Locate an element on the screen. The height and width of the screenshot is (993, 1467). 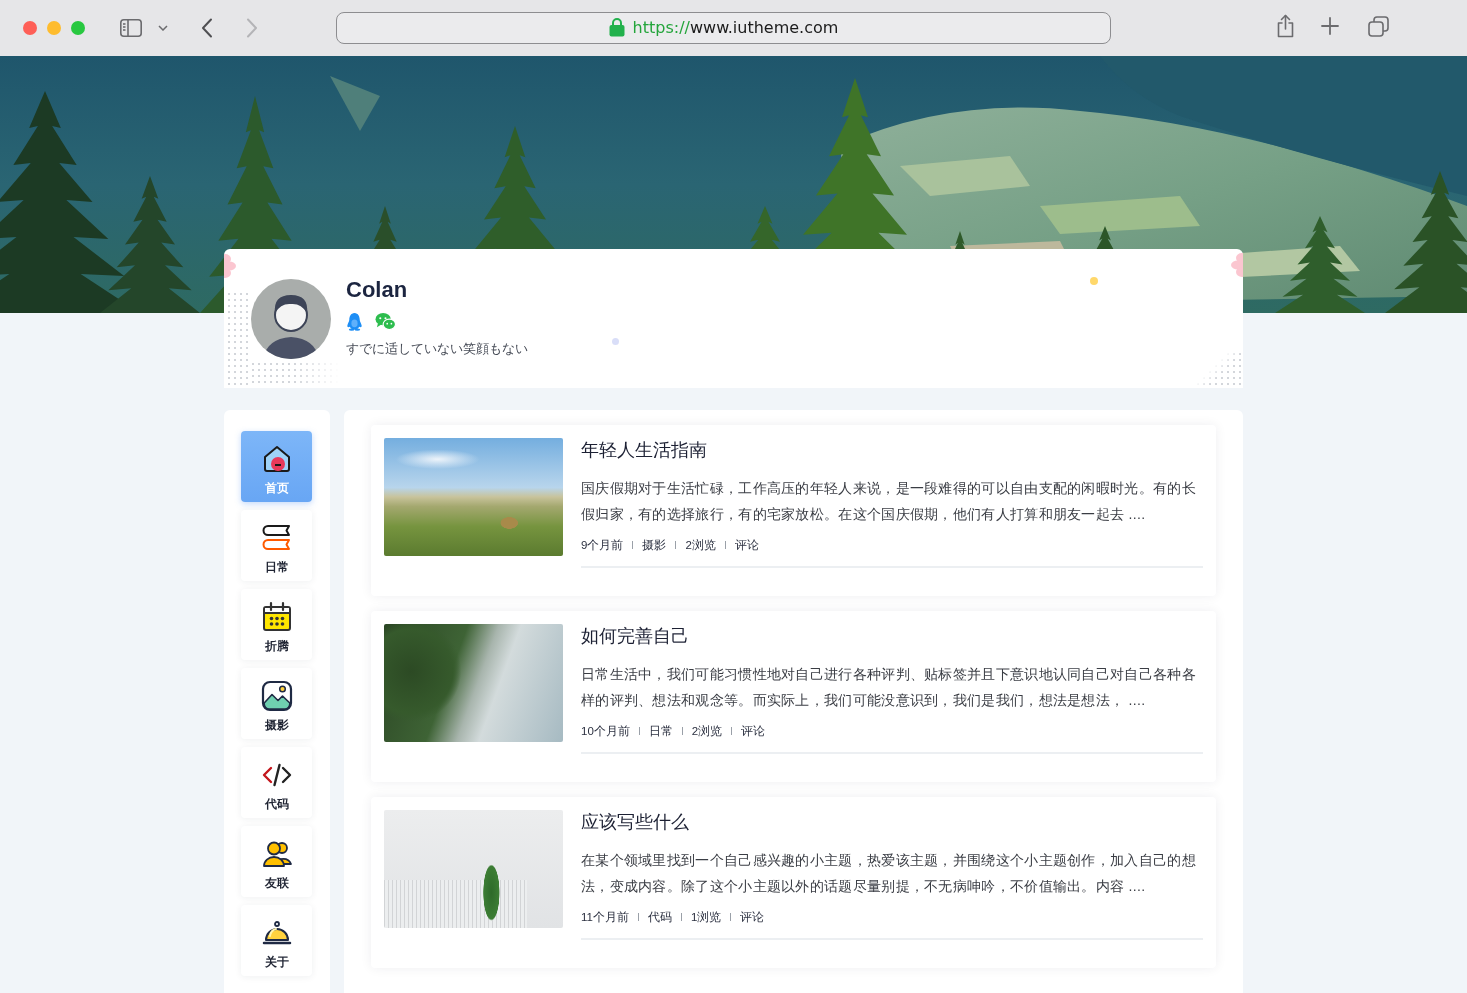
nav-item: 代码 is located at coordinates (276, 782).